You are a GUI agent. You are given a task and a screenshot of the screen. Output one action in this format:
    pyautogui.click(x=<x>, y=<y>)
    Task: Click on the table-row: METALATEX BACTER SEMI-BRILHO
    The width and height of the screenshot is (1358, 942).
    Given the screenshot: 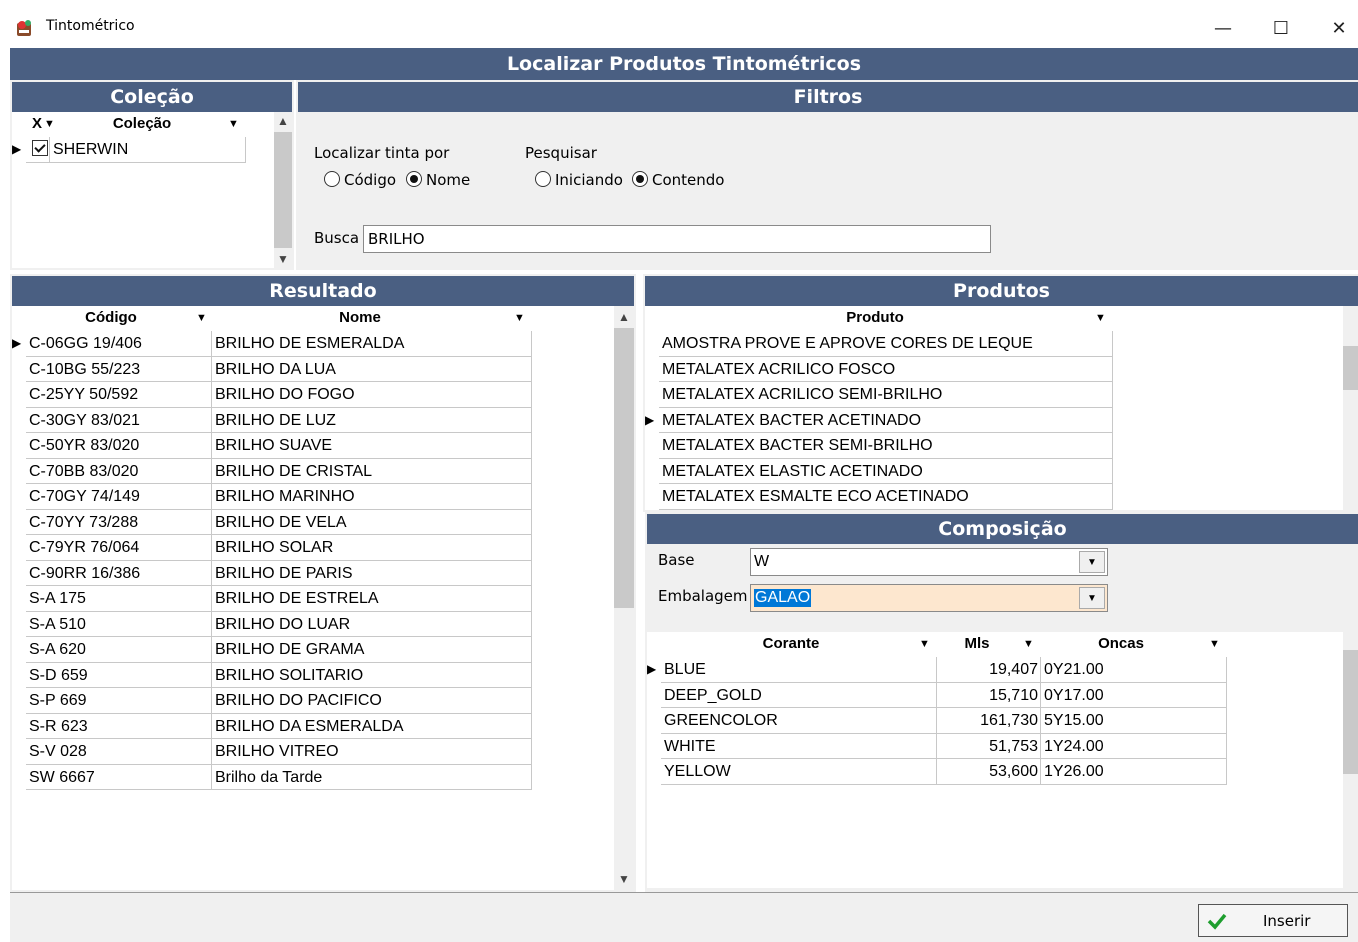 What is the action you would take?
    pyautogui.click(x=879, y=446)
    